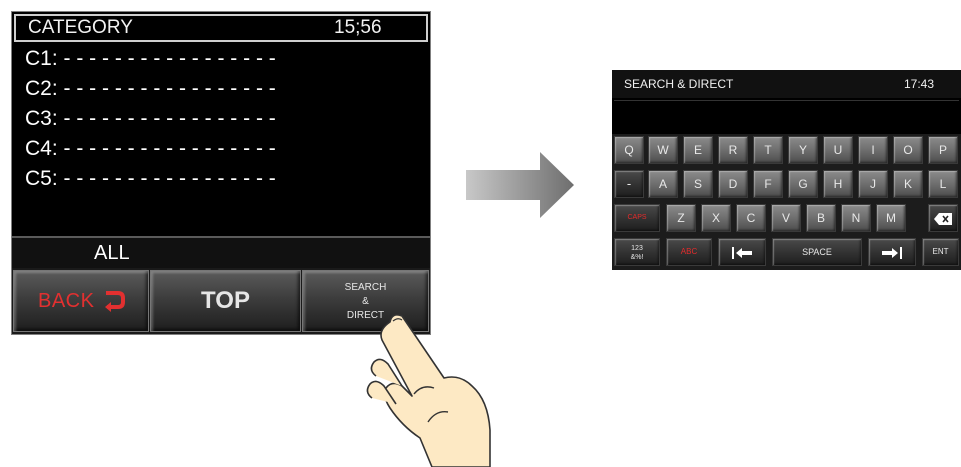 The width and height of the screenshot is (961, 467). I want to click on back-arrow-icon, so click(115, 301).